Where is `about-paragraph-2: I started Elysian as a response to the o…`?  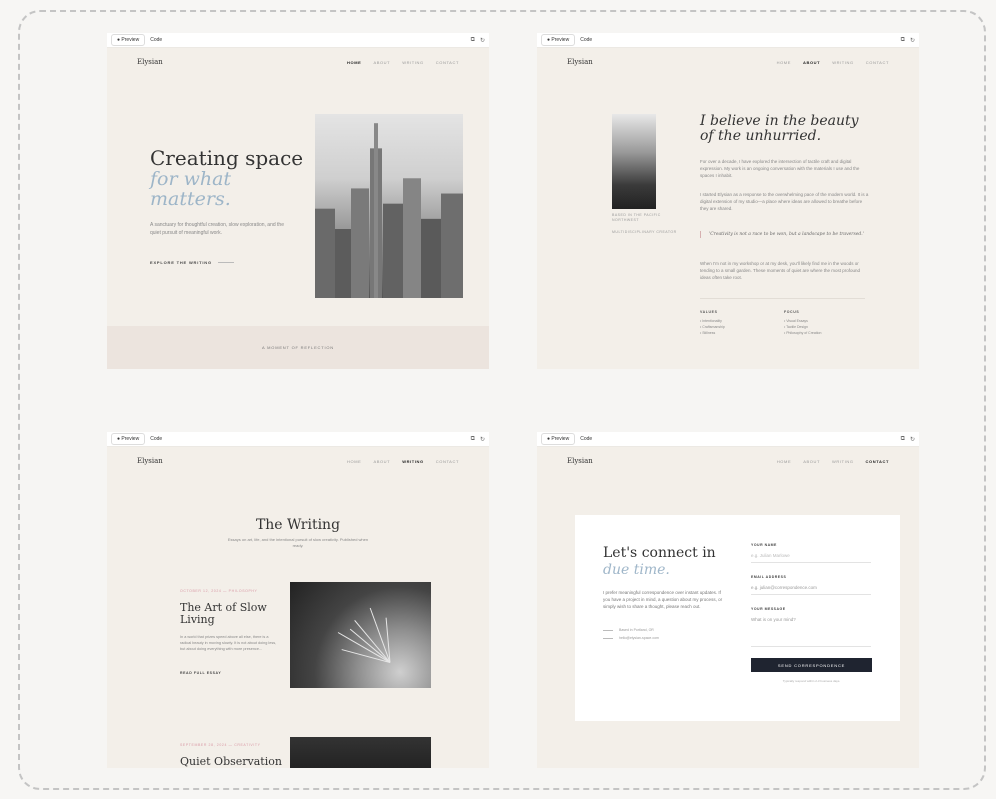
about-paragraph-2: I started Elysian as a response to the o… is located at coordinates (784, 201).